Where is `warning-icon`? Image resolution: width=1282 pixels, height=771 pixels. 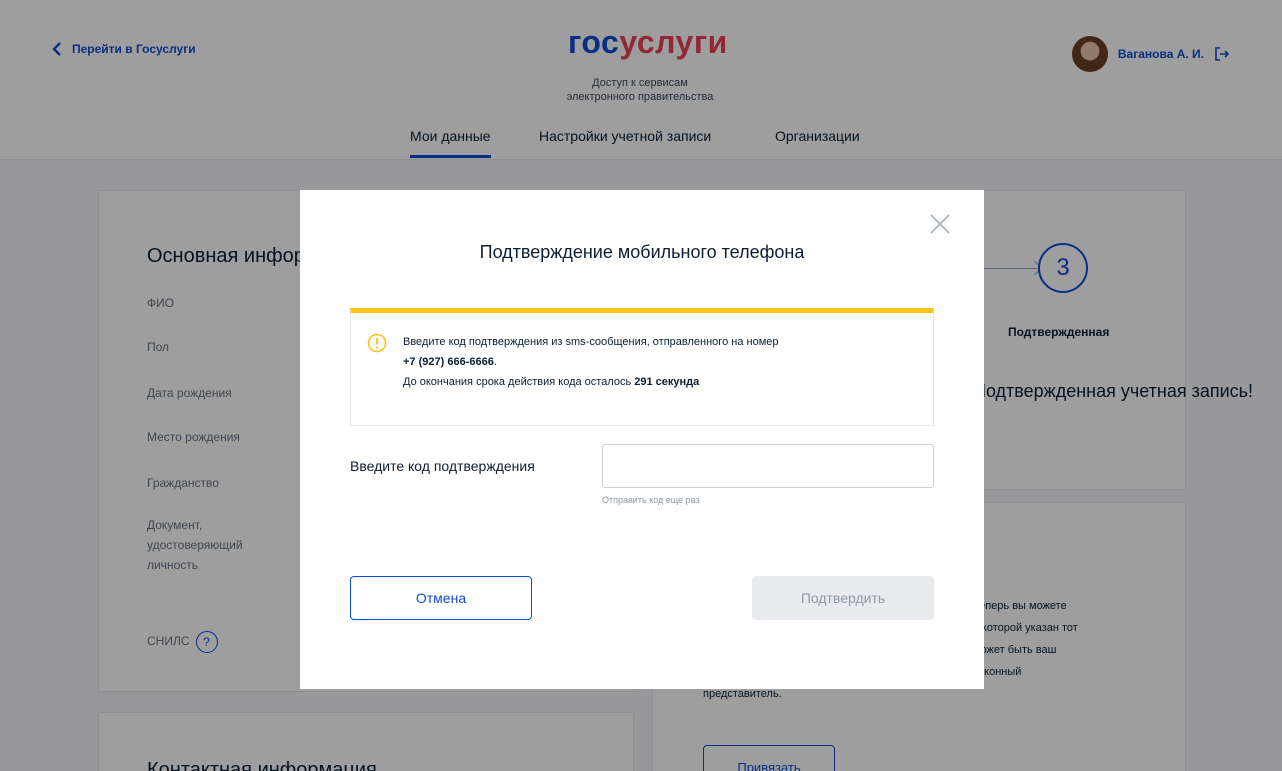
warning-icon is located at coordinates (377, 343).